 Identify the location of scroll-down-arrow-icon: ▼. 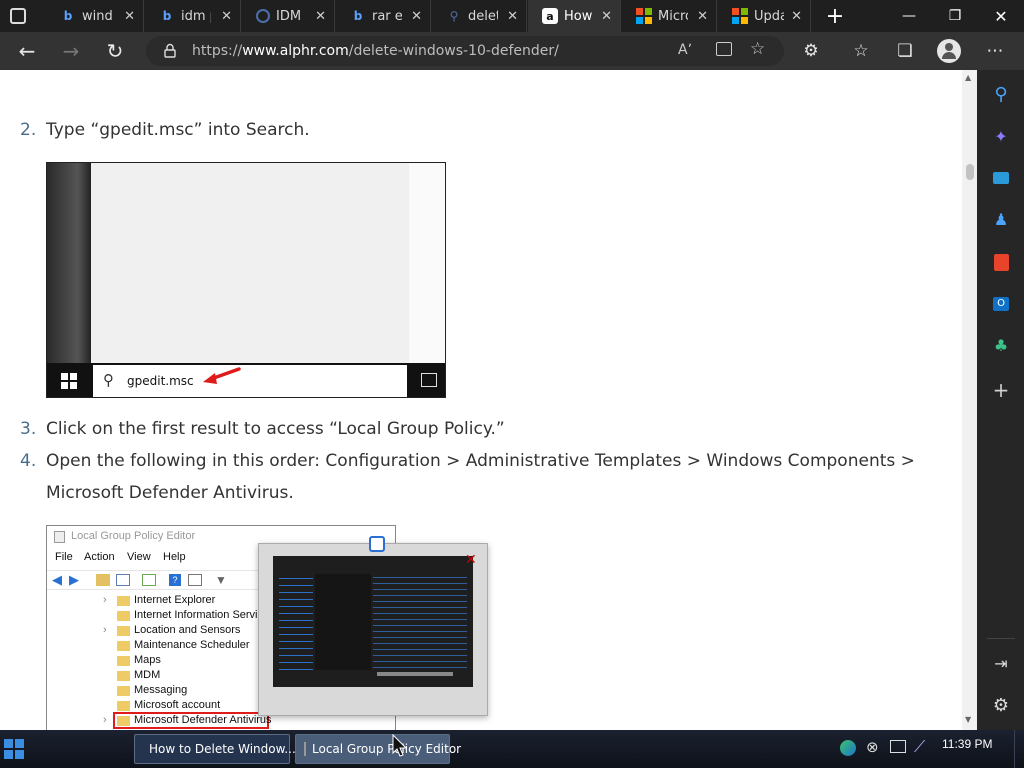
(968, 719).